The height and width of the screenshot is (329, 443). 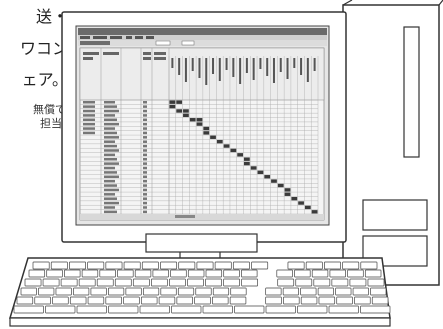 What do you see at coordinates (201, 243) in the screenshot?
I see `monitor-base` at bounding box center [201, 243].